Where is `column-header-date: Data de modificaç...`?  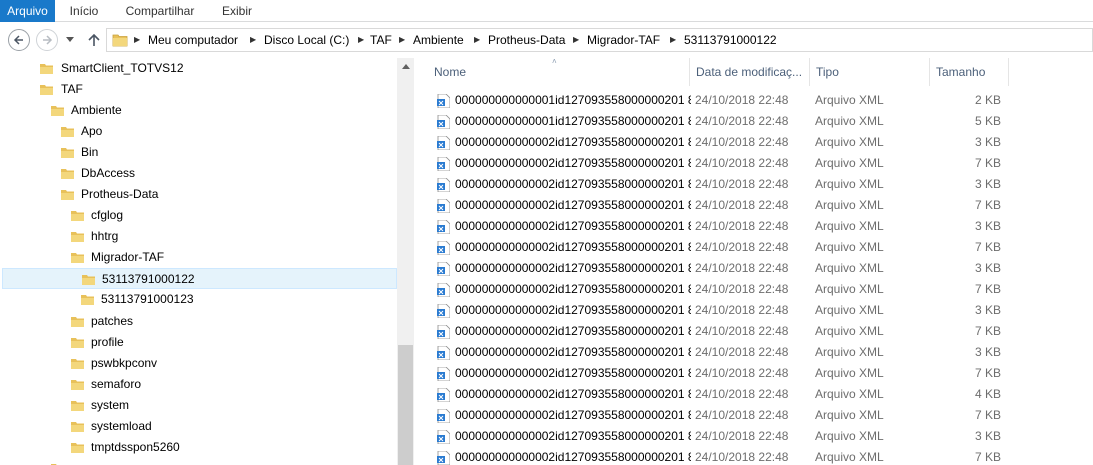
column-header-date: Data de modificaç... is located at coordinates (750, 72).